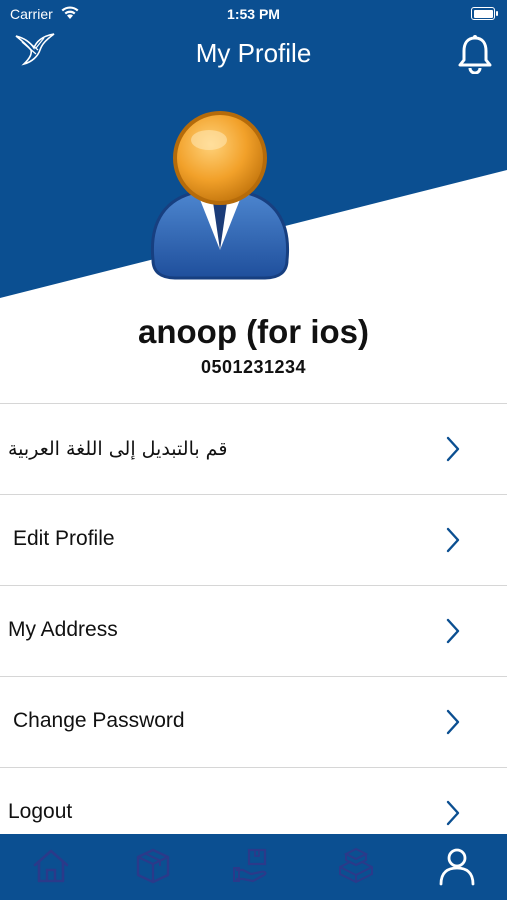 The height and width of the screenshot is (900, 507). I want to click on home-icon, so click(51, 866).